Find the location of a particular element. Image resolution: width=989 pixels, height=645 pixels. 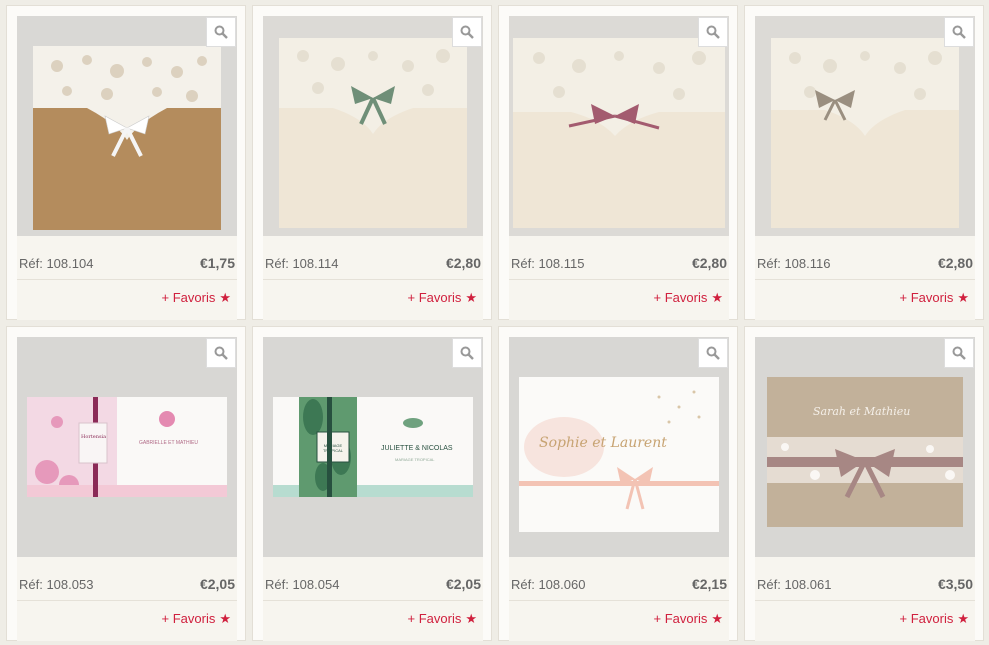

product-price: €2,15 is located at coordinates (709, 584).